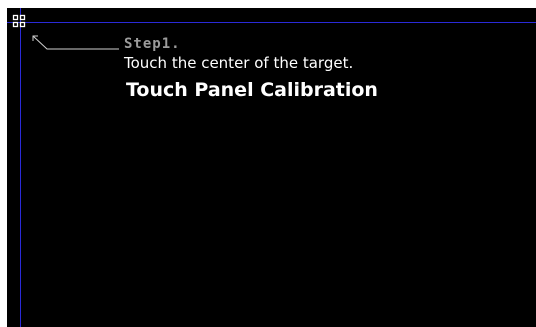 This screenshot has height=327, width=536. Describe the element at coordinates (252, 90) in the screenshot. I see `page-title: Touch Panel Calibration` at that location.